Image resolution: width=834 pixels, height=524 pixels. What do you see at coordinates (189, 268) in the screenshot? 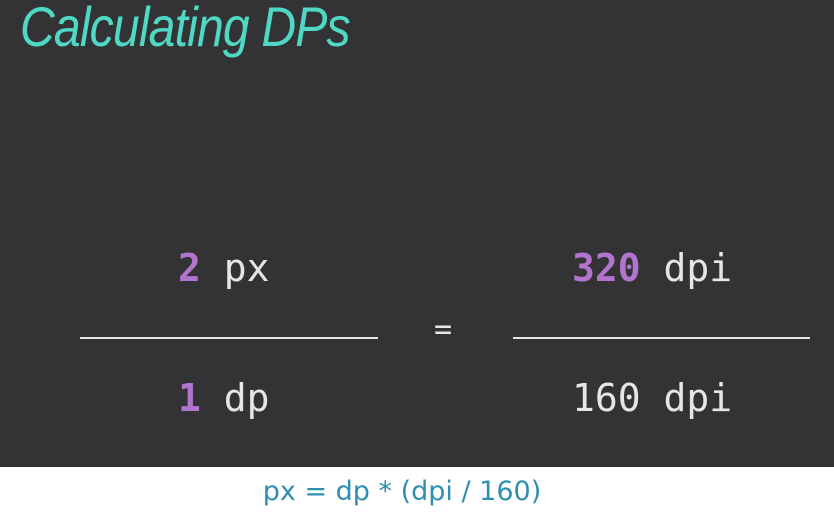
I see `left-numerator-value: 2` at bounding box center [189, 268].